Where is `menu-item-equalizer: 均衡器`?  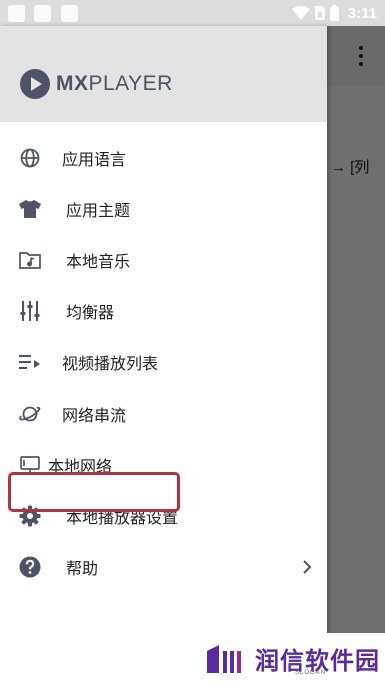 menu-item-equalizer: 均衡器 is located at coordinates (163, 311).